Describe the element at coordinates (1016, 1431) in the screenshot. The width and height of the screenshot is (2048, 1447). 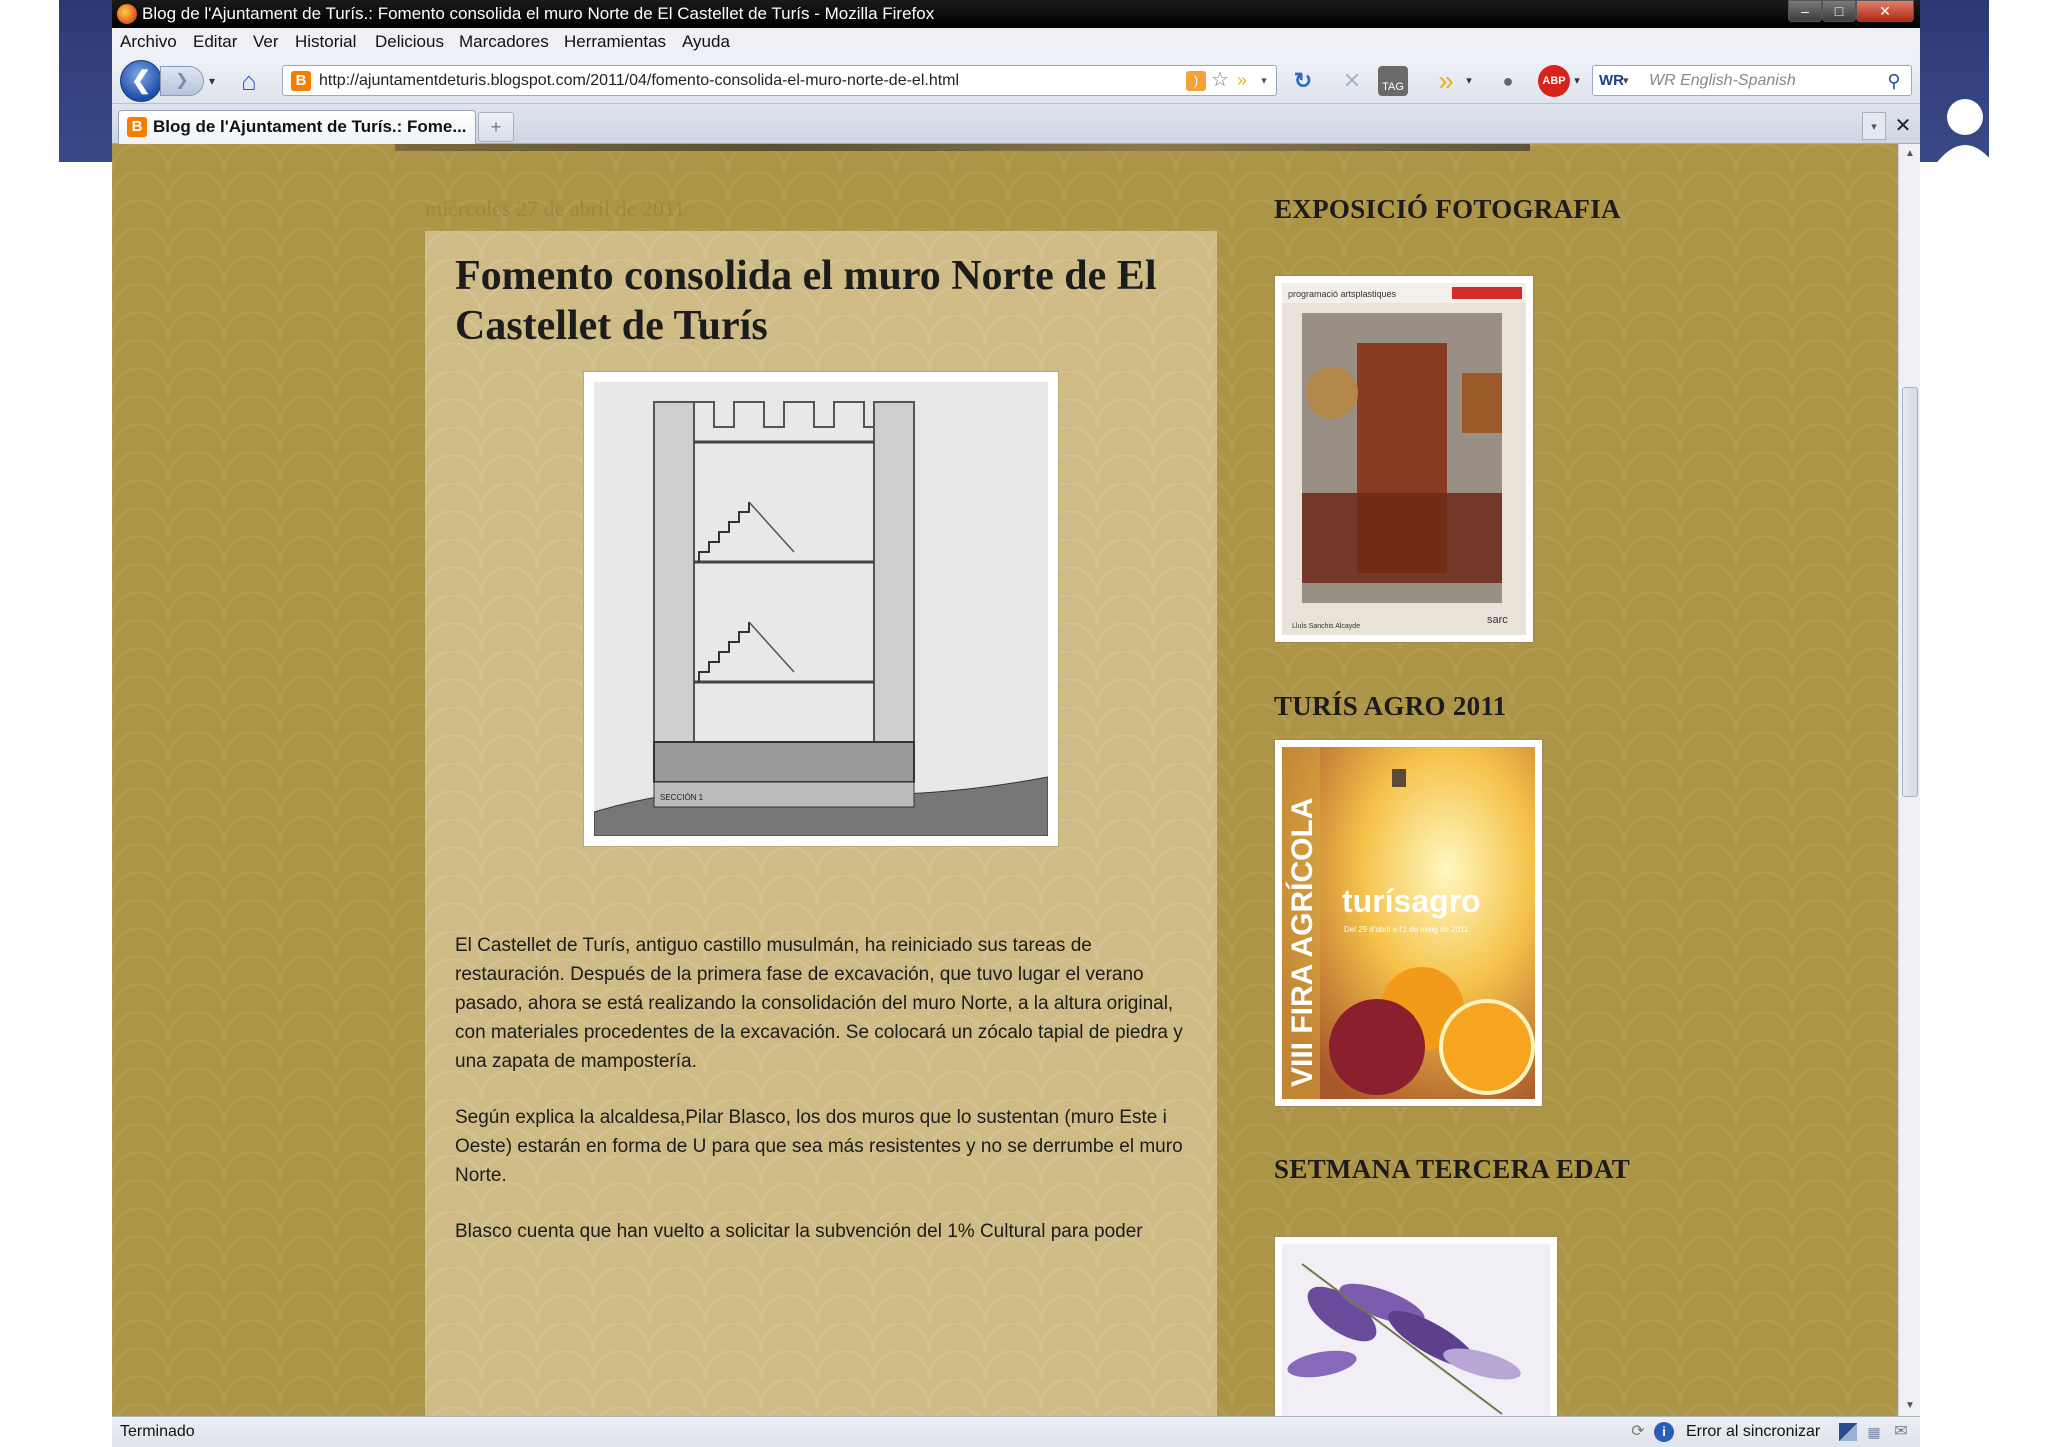
I see `status-bar: Terminado ⟳ i Error al sincronizar ▦ ✉` at that location.